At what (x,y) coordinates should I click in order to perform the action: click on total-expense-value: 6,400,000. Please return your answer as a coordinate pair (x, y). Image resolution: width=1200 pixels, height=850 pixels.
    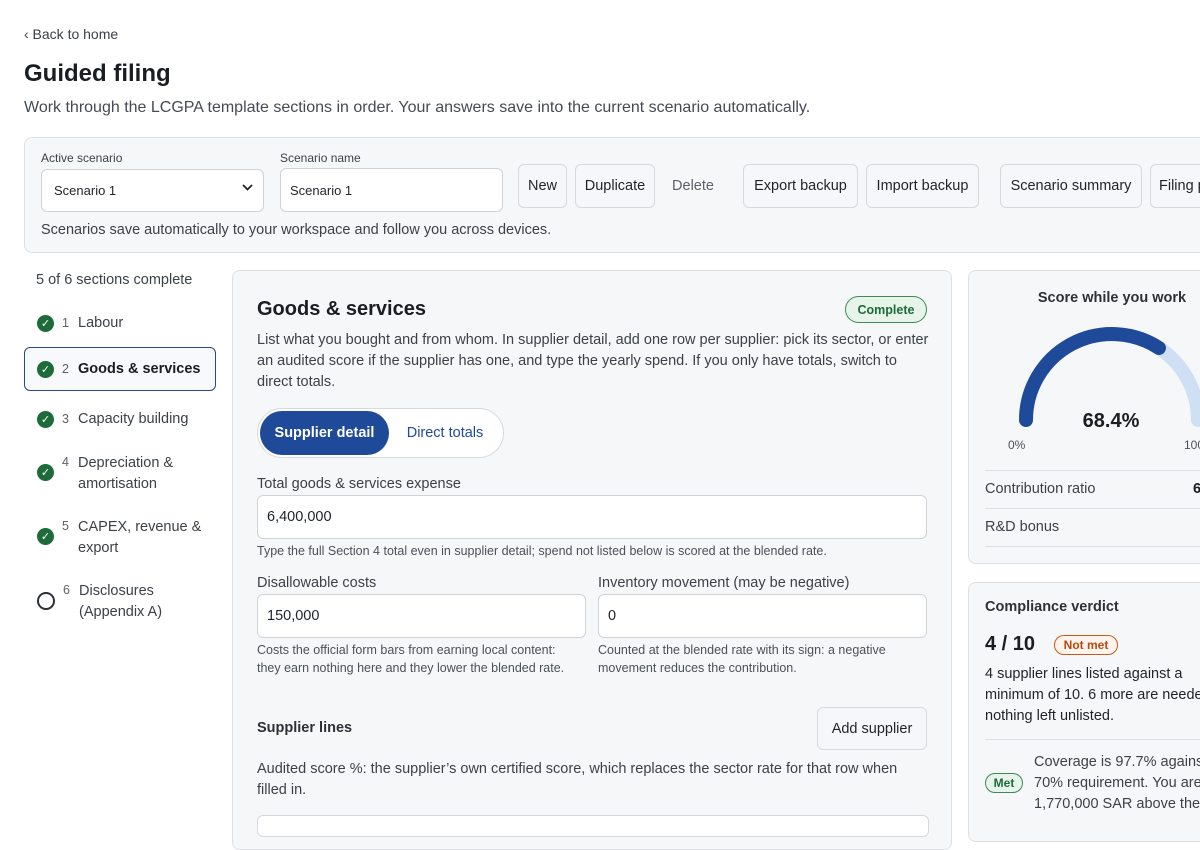
    Looking at the image, I should click on (299, 517).